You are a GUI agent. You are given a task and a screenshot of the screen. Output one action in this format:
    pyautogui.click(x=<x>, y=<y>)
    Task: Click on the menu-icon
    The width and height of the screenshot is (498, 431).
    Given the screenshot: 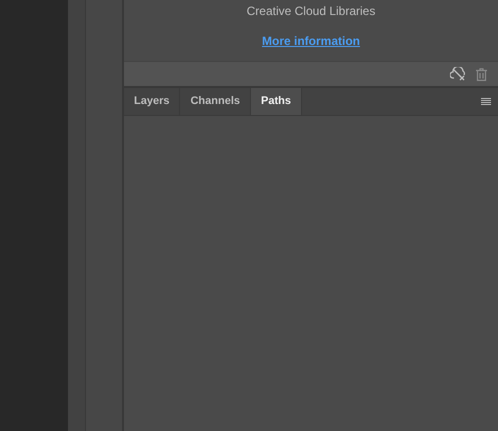 What is the action you would take?
    pyautogui.click(x=486, y=101)
    